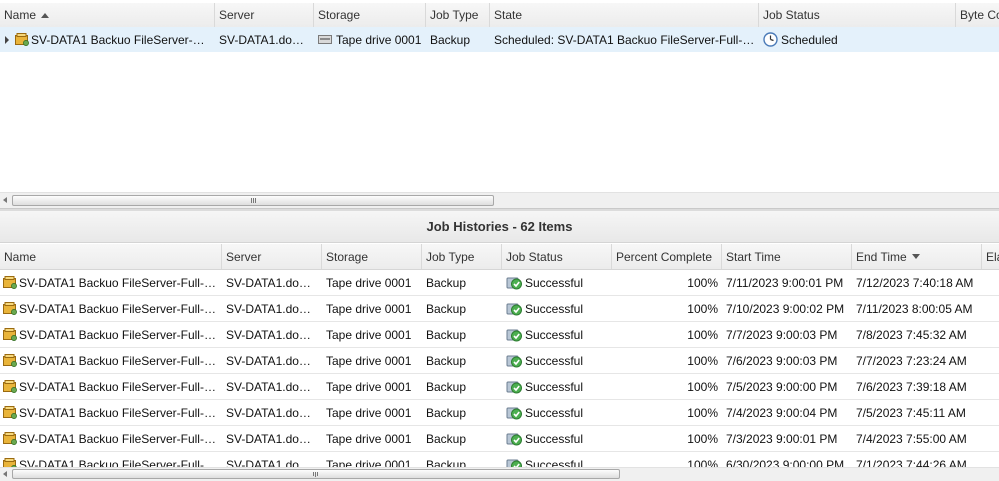 This screenshot has width=999, height=481. I want to click on top-col-job-status: Job Status, so click(857, 15).